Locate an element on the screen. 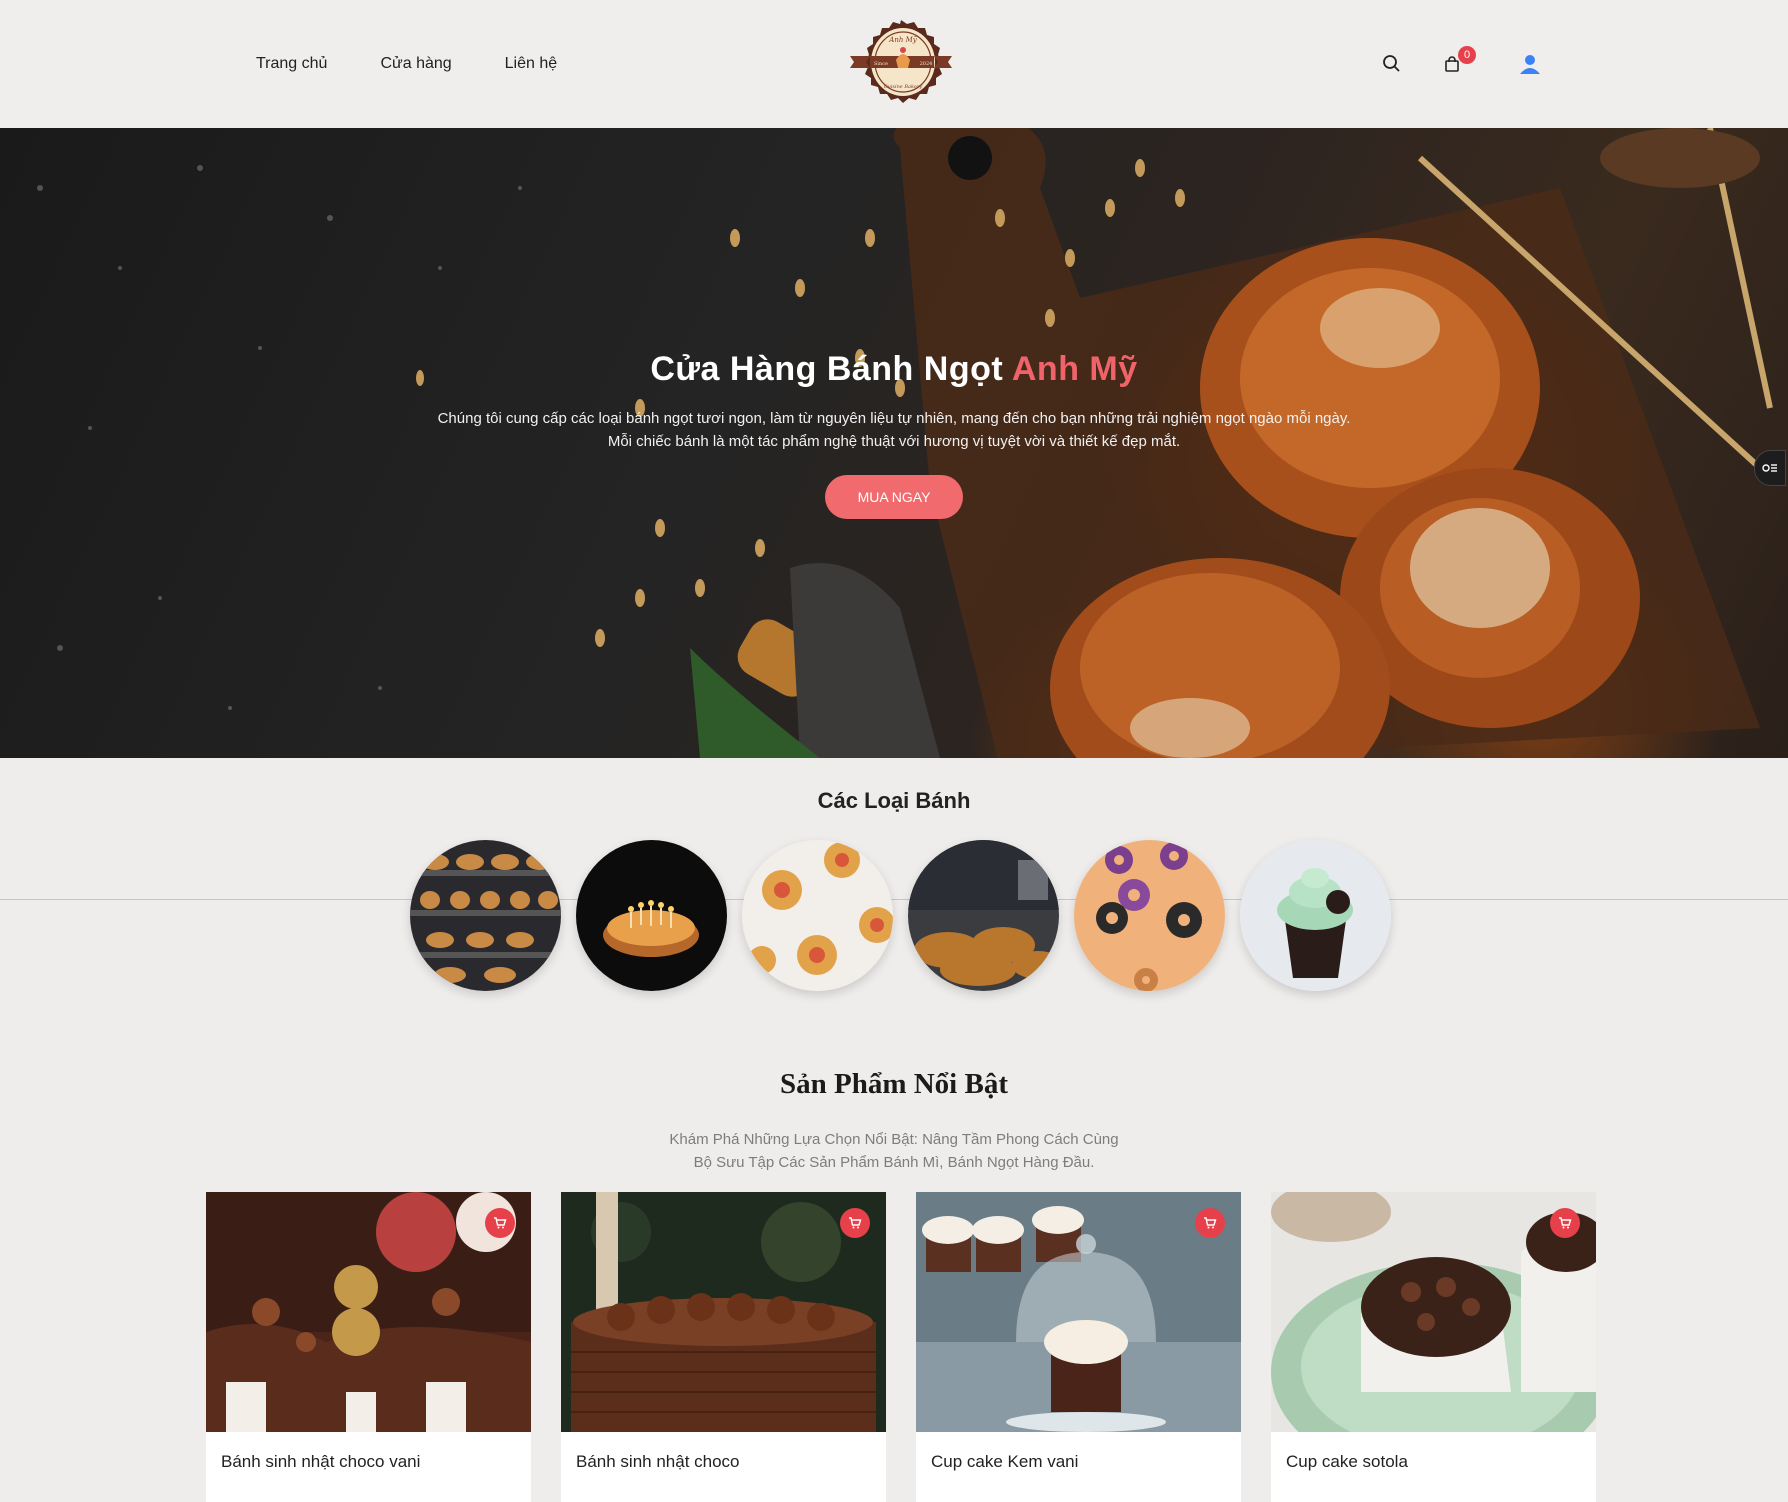  svg-text: Anh Mỹ is located at coordinates (902, 40).